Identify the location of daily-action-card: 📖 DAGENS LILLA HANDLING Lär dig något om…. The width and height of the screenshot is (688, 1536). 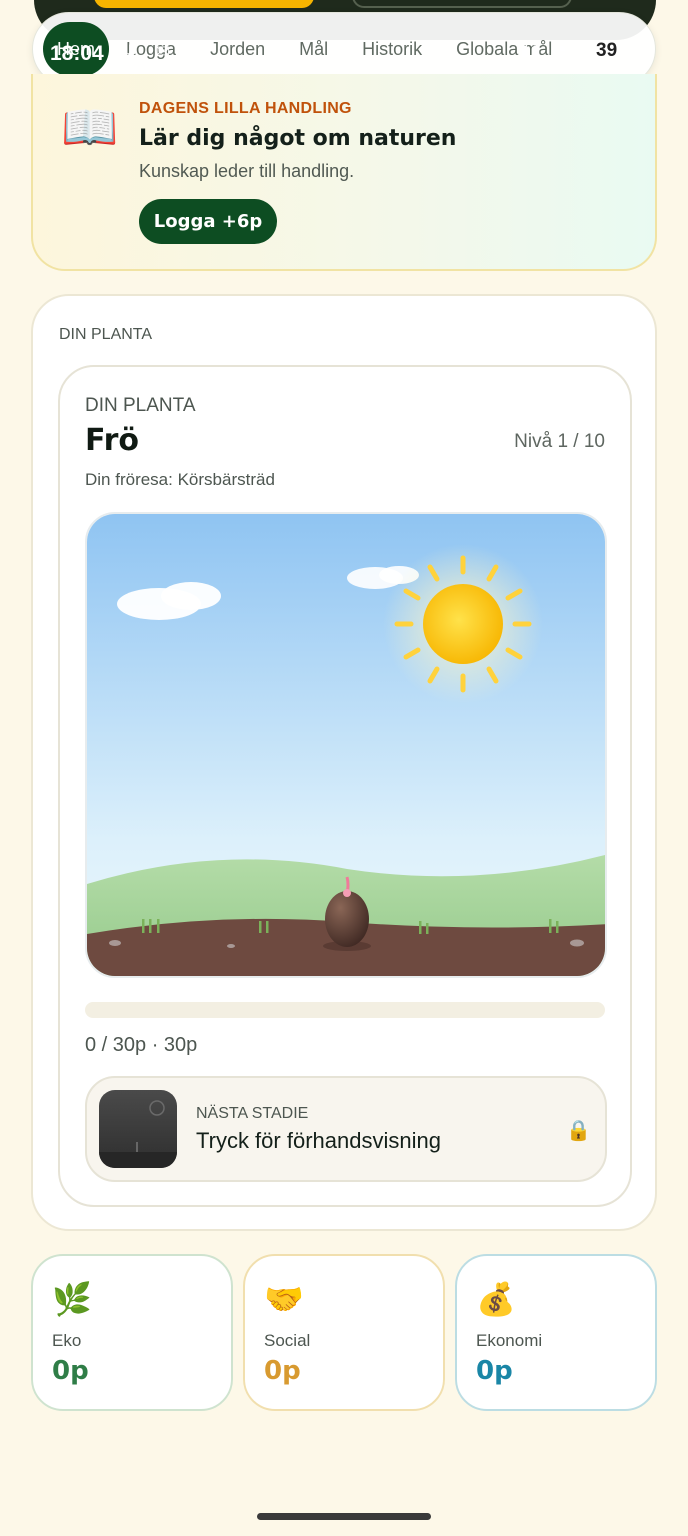
(344, 172).